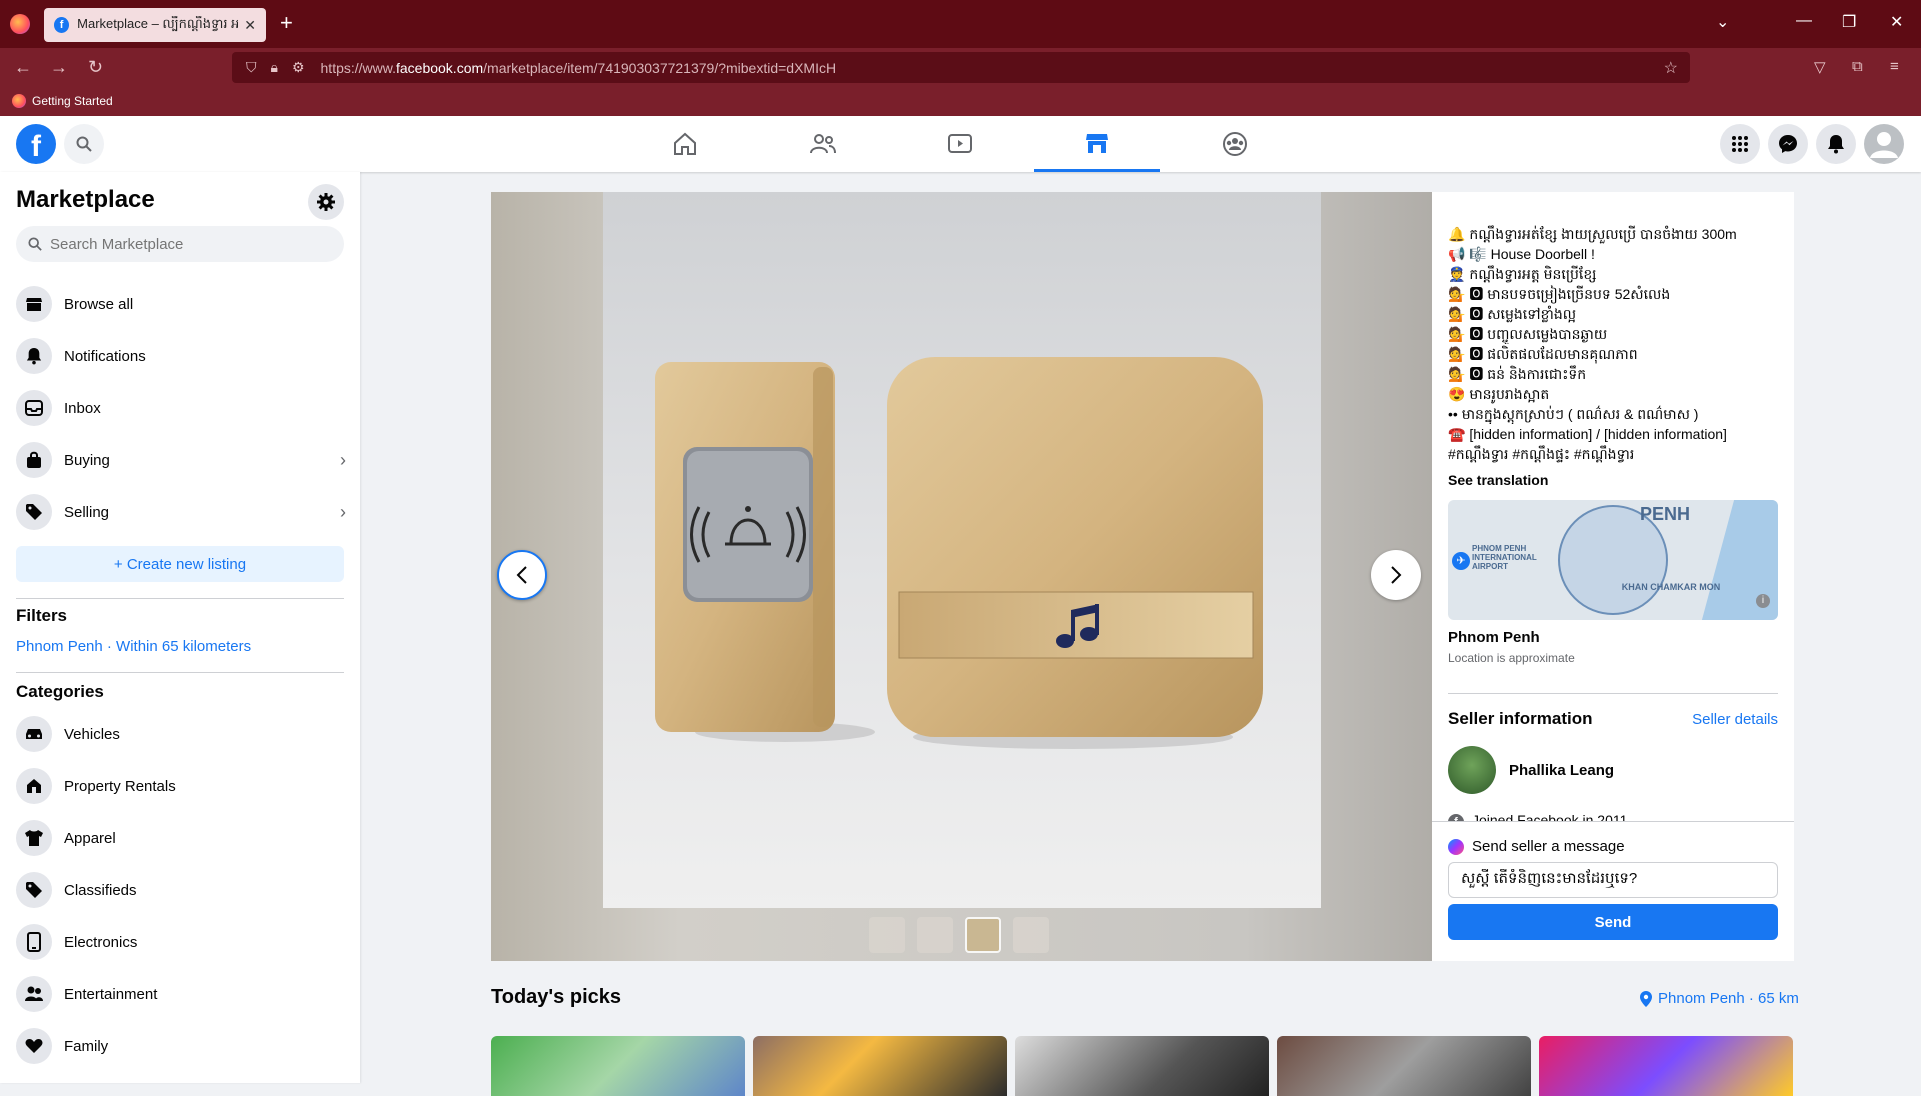 The width and height of the screenshot is (1921, 1096). I want to click on forward-icon: →, so click(59, 67).